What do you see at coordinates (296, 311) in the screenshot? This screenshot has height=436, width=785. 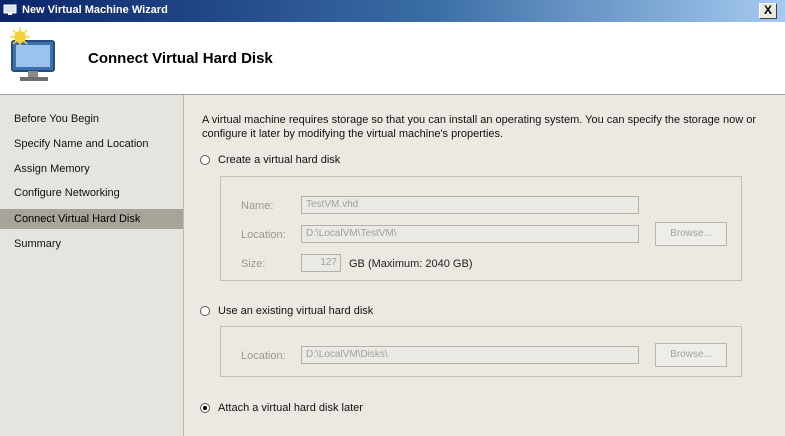 I see `existing-vhd-label: Use an existing virtual hard disk` at bounding box center [296, 311].